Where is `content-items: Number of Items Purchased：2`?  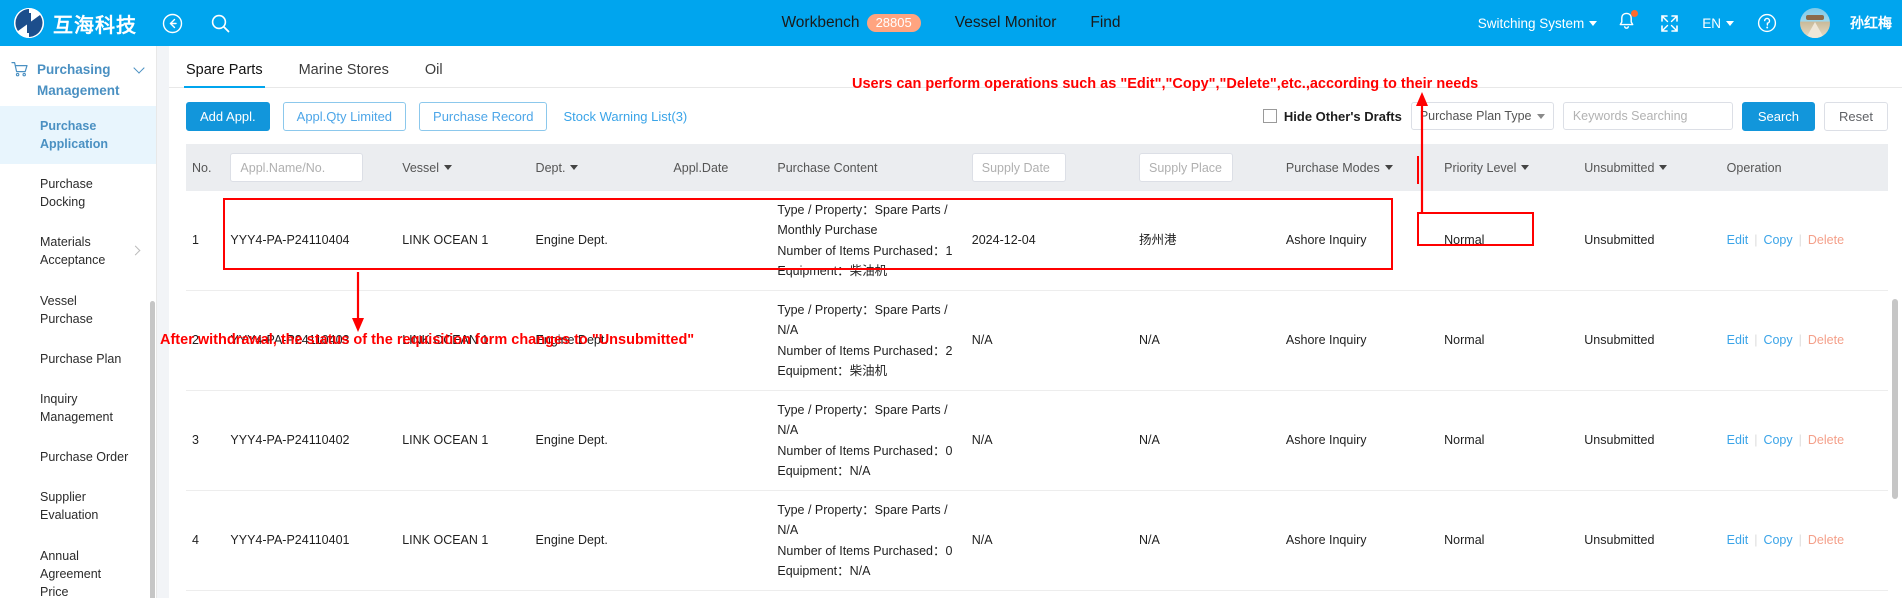 content-items: Number of Items Purchased：2 is located at coordinates (865, 350).